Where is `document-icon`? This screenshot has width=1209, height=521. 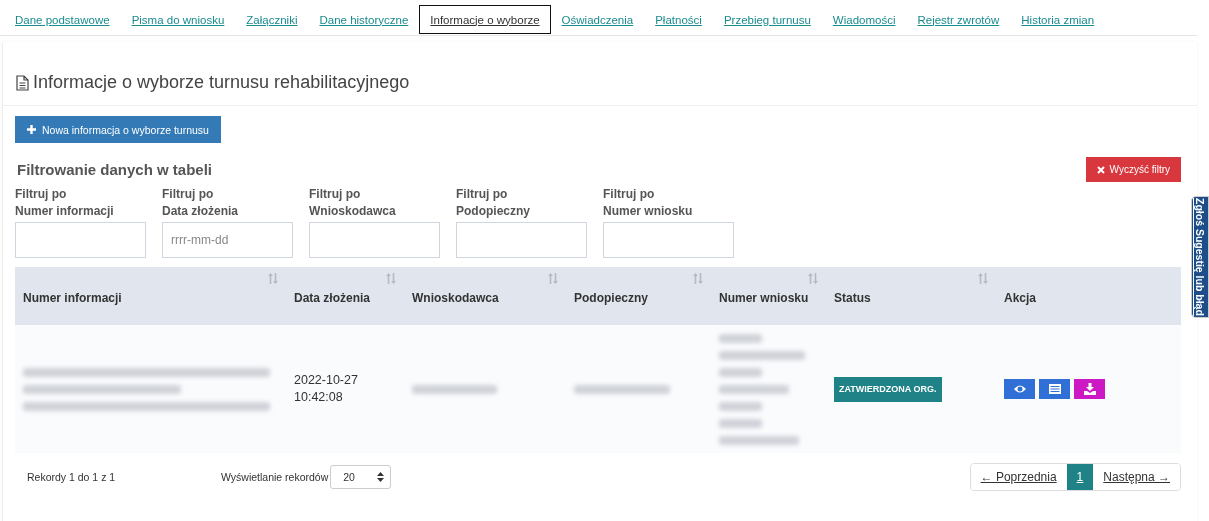
document-icon is located at coordinates (22, 82).